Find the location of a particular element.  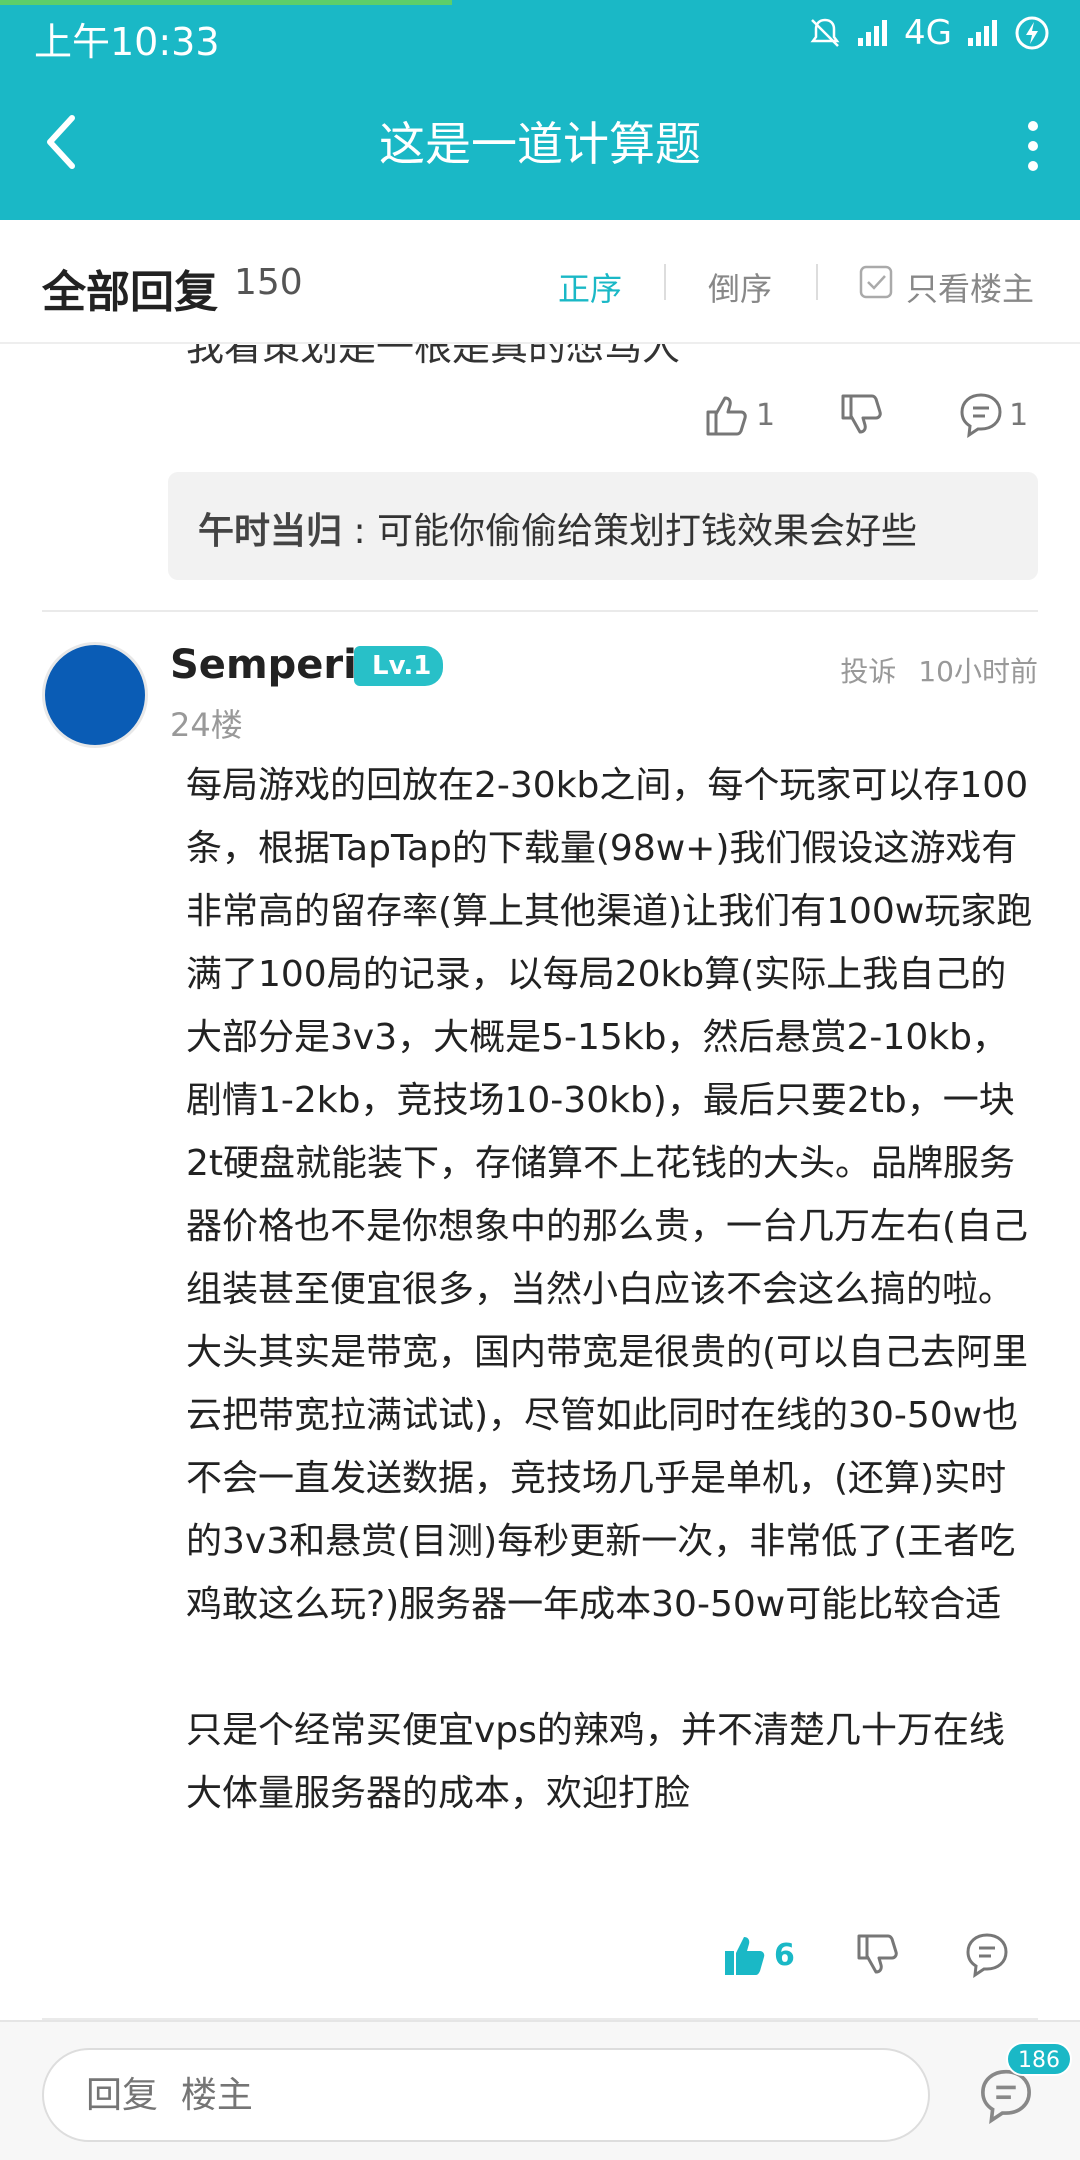

checkbox-icon is located at coordinates (876, 282).